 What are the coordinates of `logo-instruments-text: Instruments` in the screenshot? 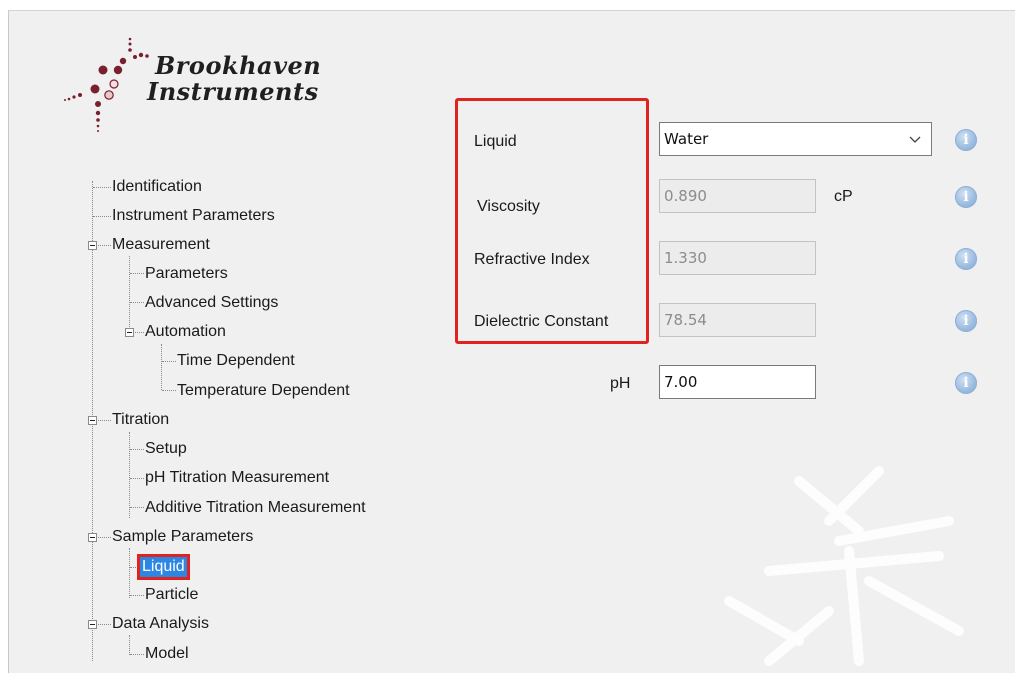 It's located at (233, 91).